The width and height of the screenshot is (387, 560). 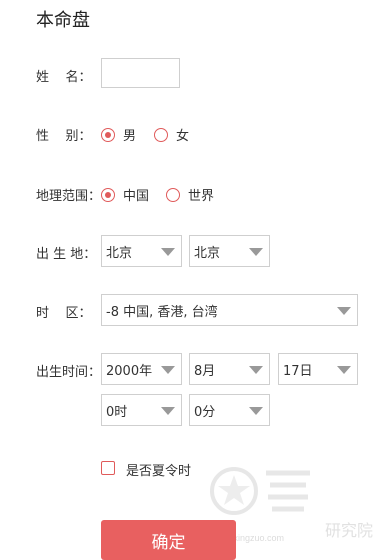 What do you see at coordinates (136, 196) in the screenshot?
I see `region-china-label: 中国` at bounding box center [136, 196].